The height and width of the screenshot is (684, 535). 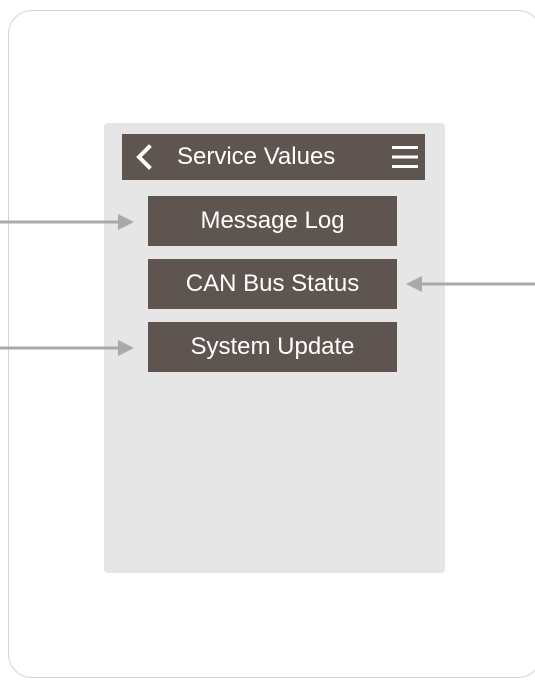 I want to click on message-log-button: Message Log, so click(x=272, y=221).